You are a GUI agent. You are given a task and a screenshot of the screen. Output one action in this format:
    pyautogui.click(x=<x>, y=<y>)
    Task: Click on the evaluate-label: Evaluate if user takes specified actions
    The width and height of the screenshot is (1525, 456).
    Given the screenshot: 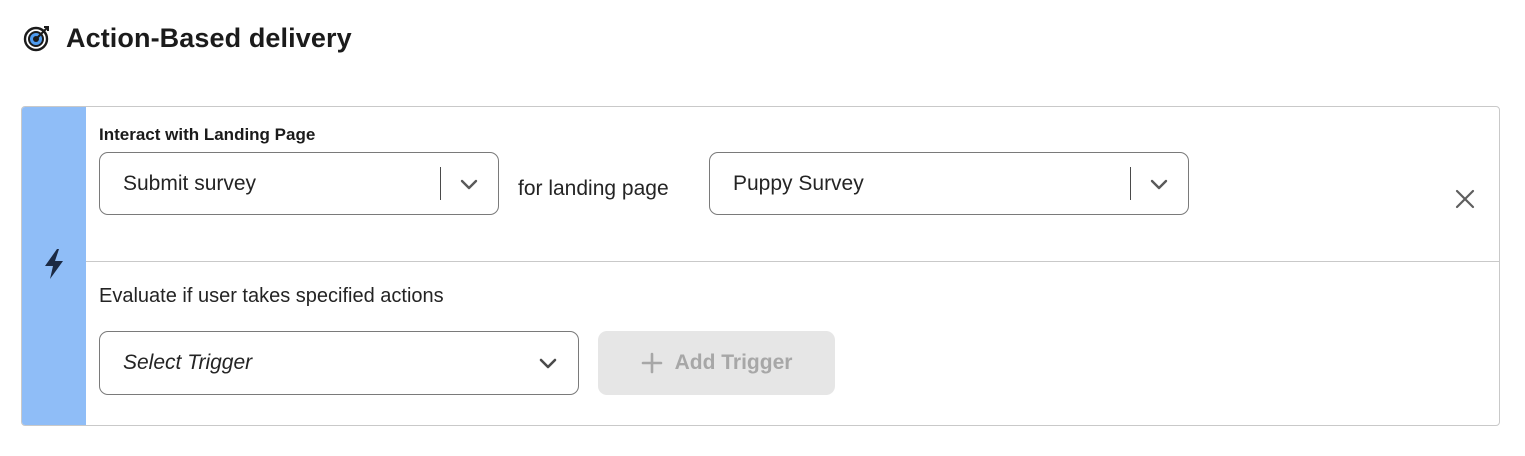 What is the action you would take?
    pyautogui.click(x=271, y=296)
    